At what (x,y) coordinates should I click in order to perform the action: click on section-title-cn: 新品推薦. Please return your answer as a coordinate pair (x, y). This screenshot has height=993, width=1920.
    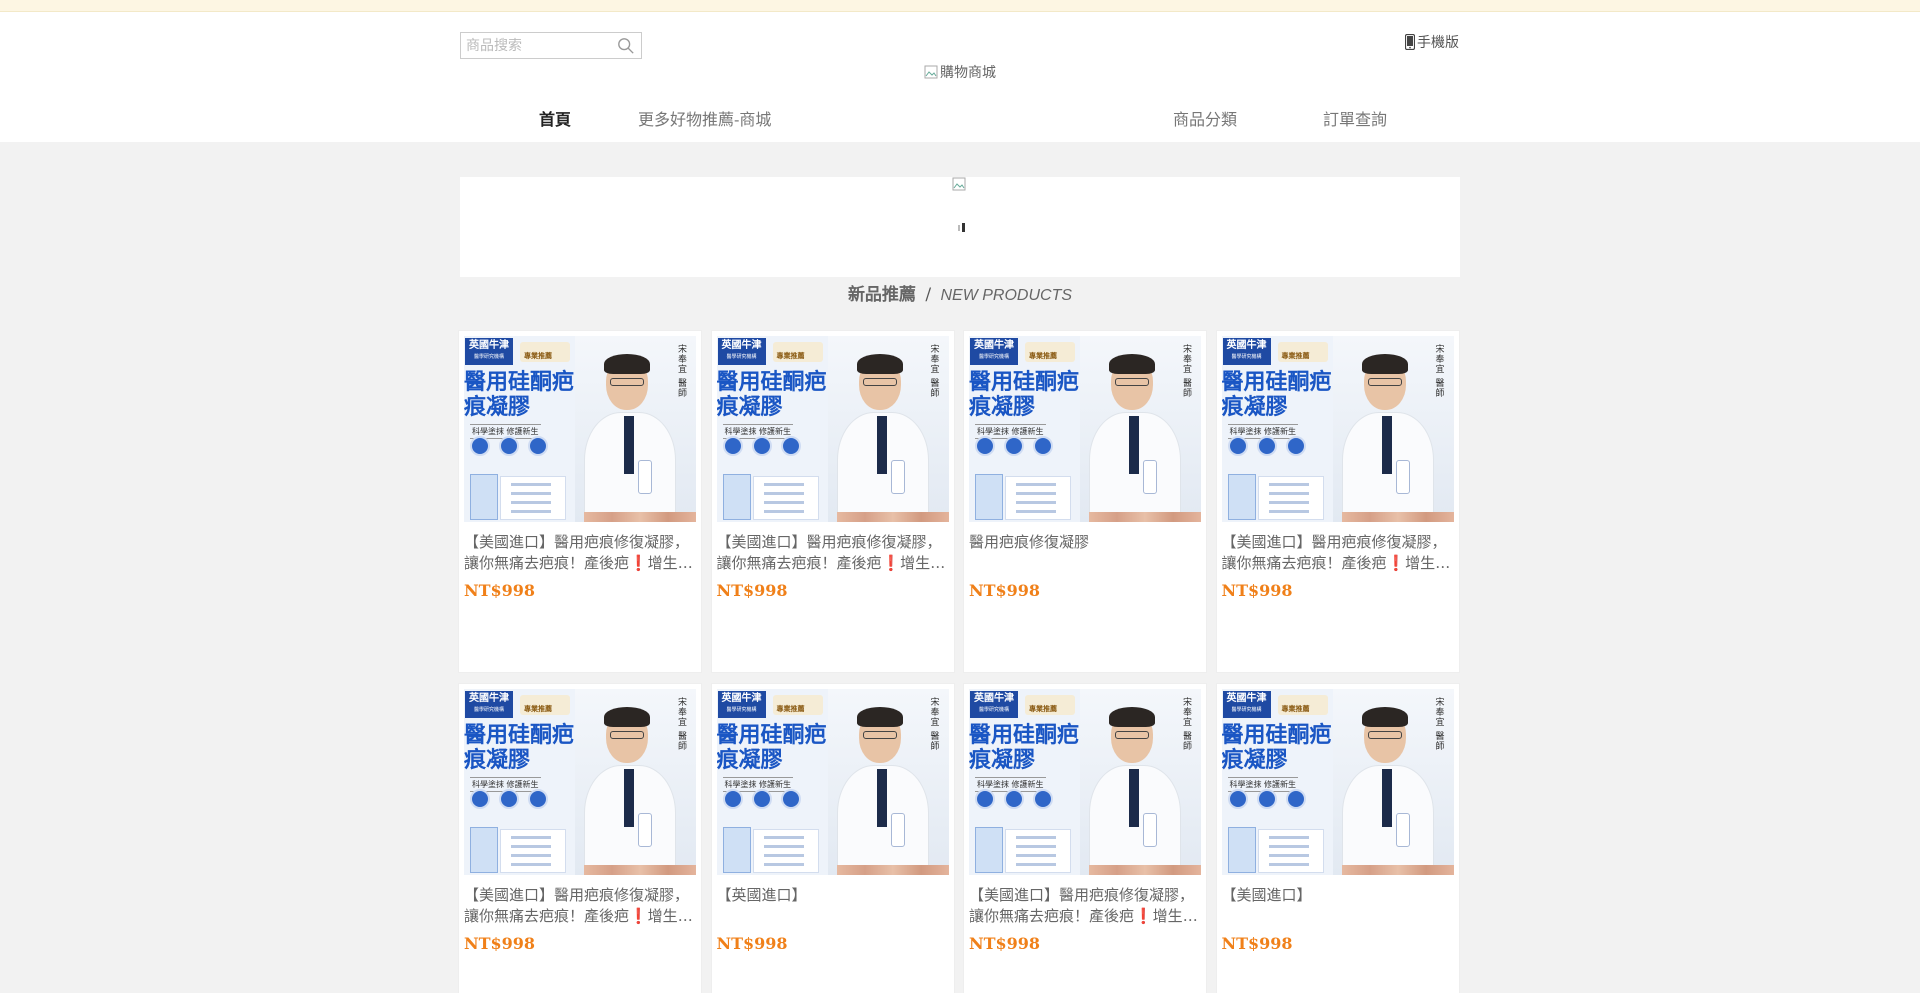
    Looking at the image, I should click on (881, 295).